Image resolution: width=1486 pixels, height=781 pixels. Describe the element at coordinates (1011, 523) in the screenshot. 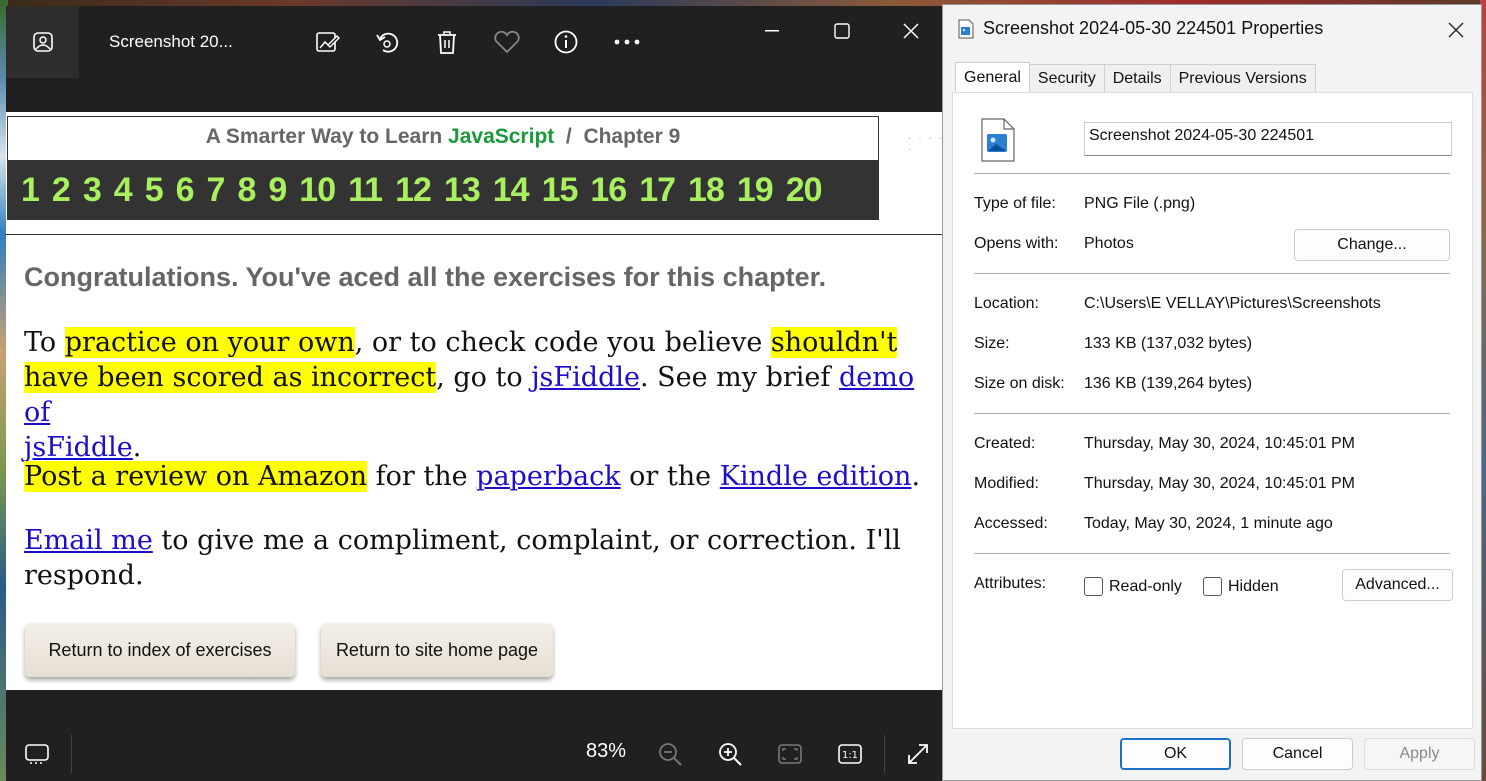

I see `accessed-label: Accessed:` at that location.